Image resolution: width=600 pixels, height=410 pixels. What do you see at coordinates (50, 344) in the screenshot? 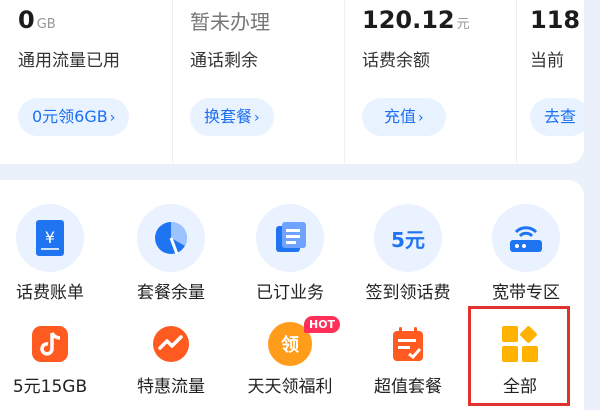
I see `music-note-icon` at bounding box center [50, 344].